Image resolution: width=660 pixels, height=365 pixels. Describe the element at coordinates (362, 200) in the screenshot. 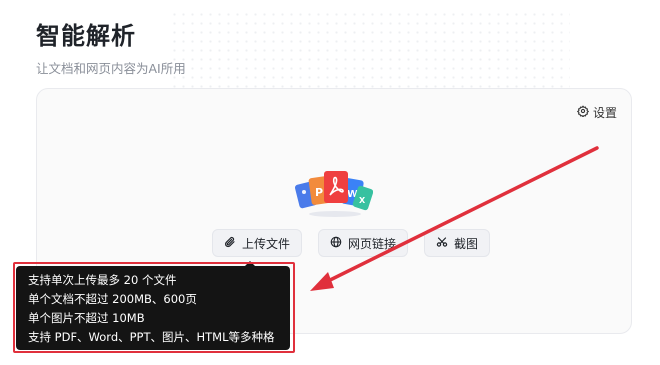

I see `svg-text: X` at that location.